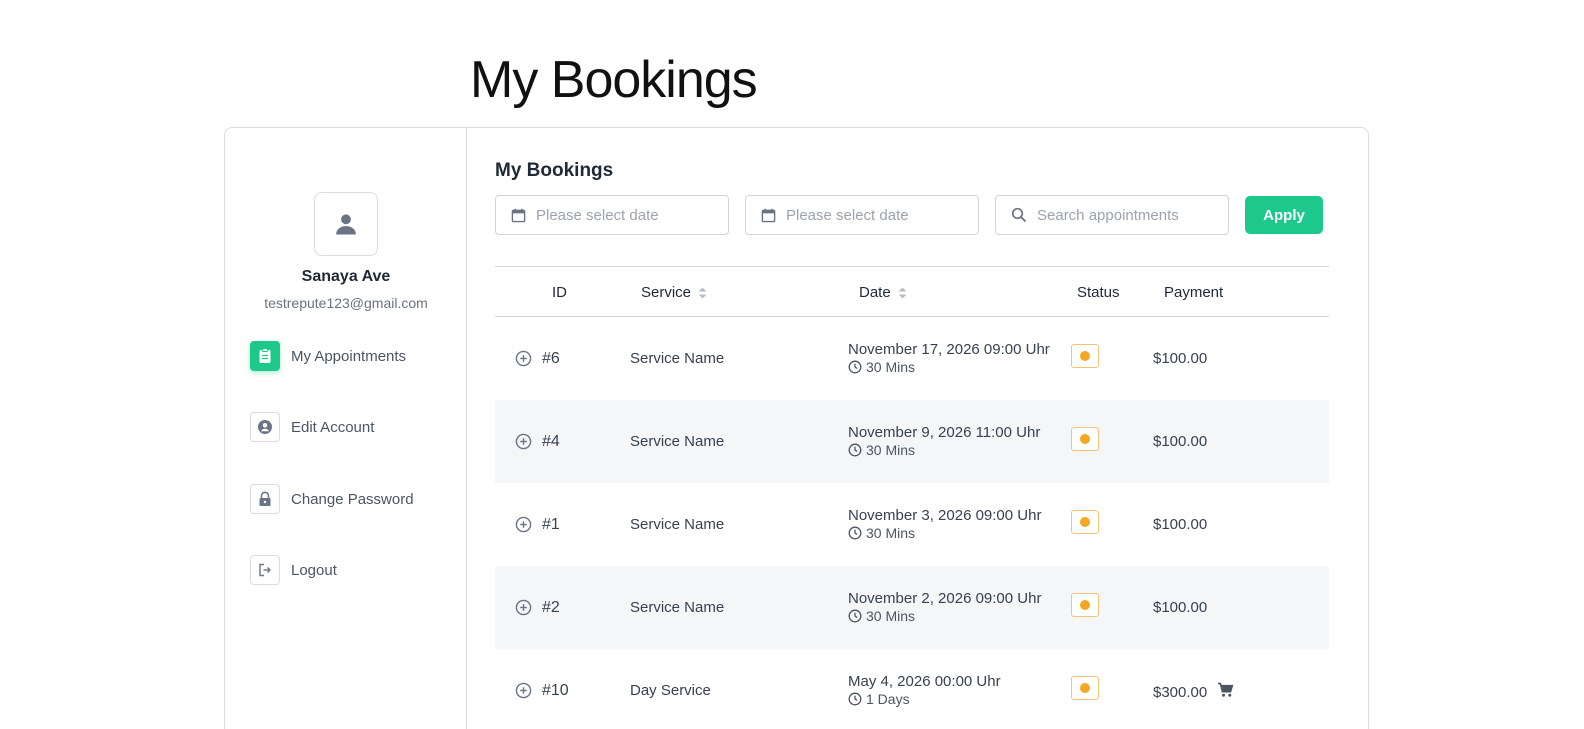 This screenshot has width=1584, height=729. Describe the element at coordinates (871, 215) in the screenshot. I see `end-date-input` at that location.